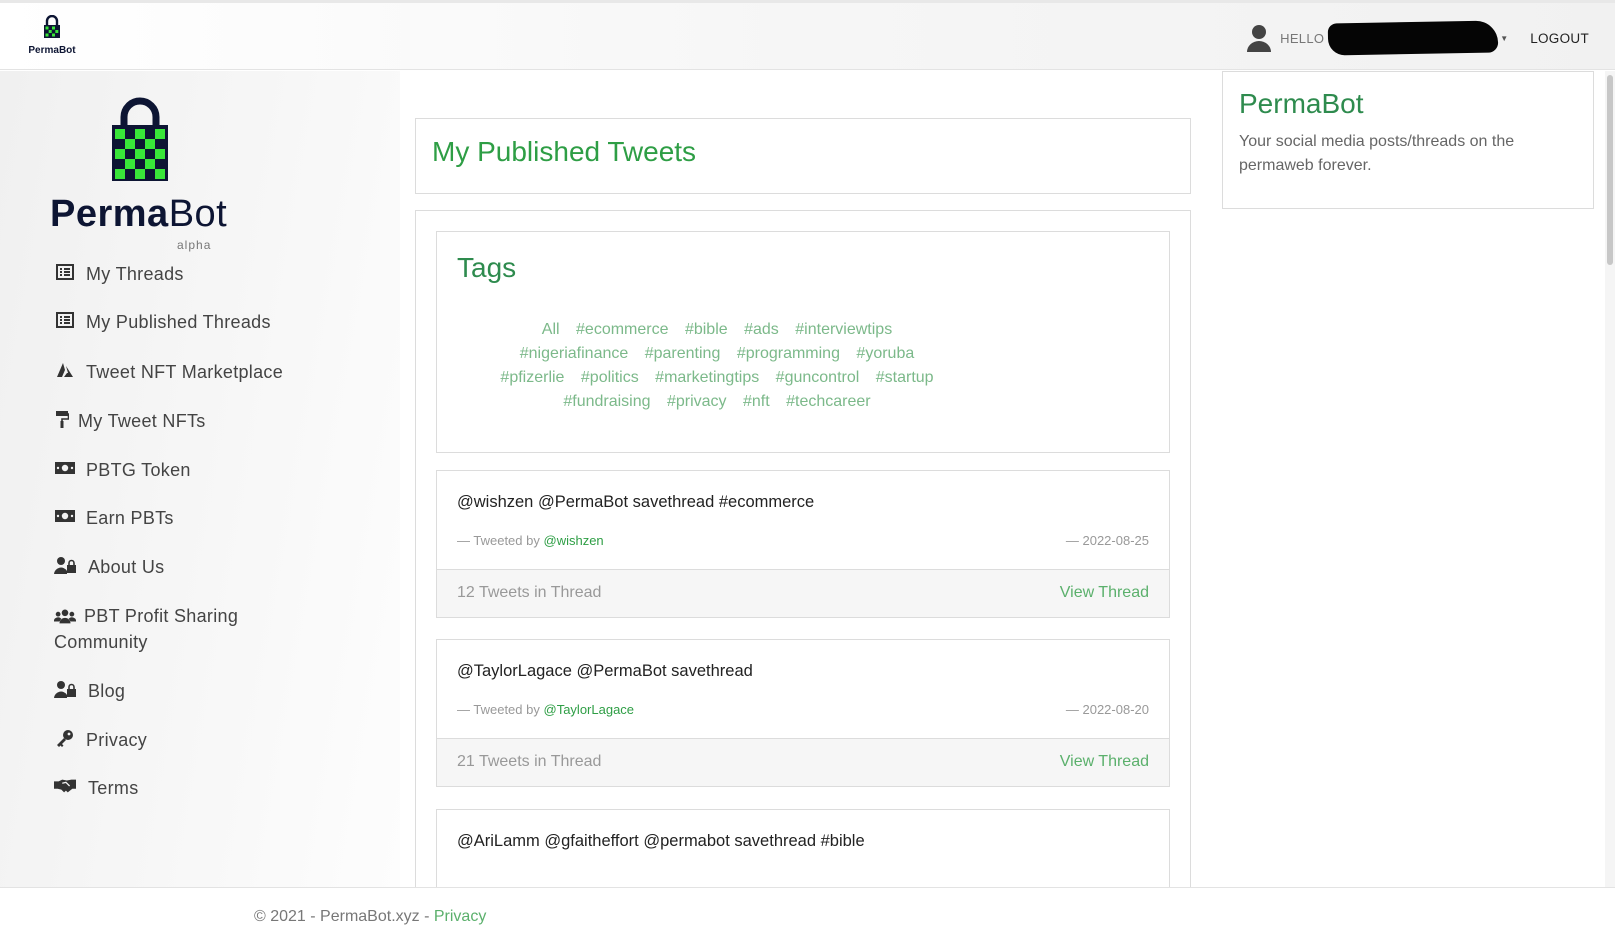 Image resolution: width=1615 pixels, height=946 pixels. Describe the element at coordinates (707, 378) in the screenshot. I see `tag-link: #marketingtips` at that location.